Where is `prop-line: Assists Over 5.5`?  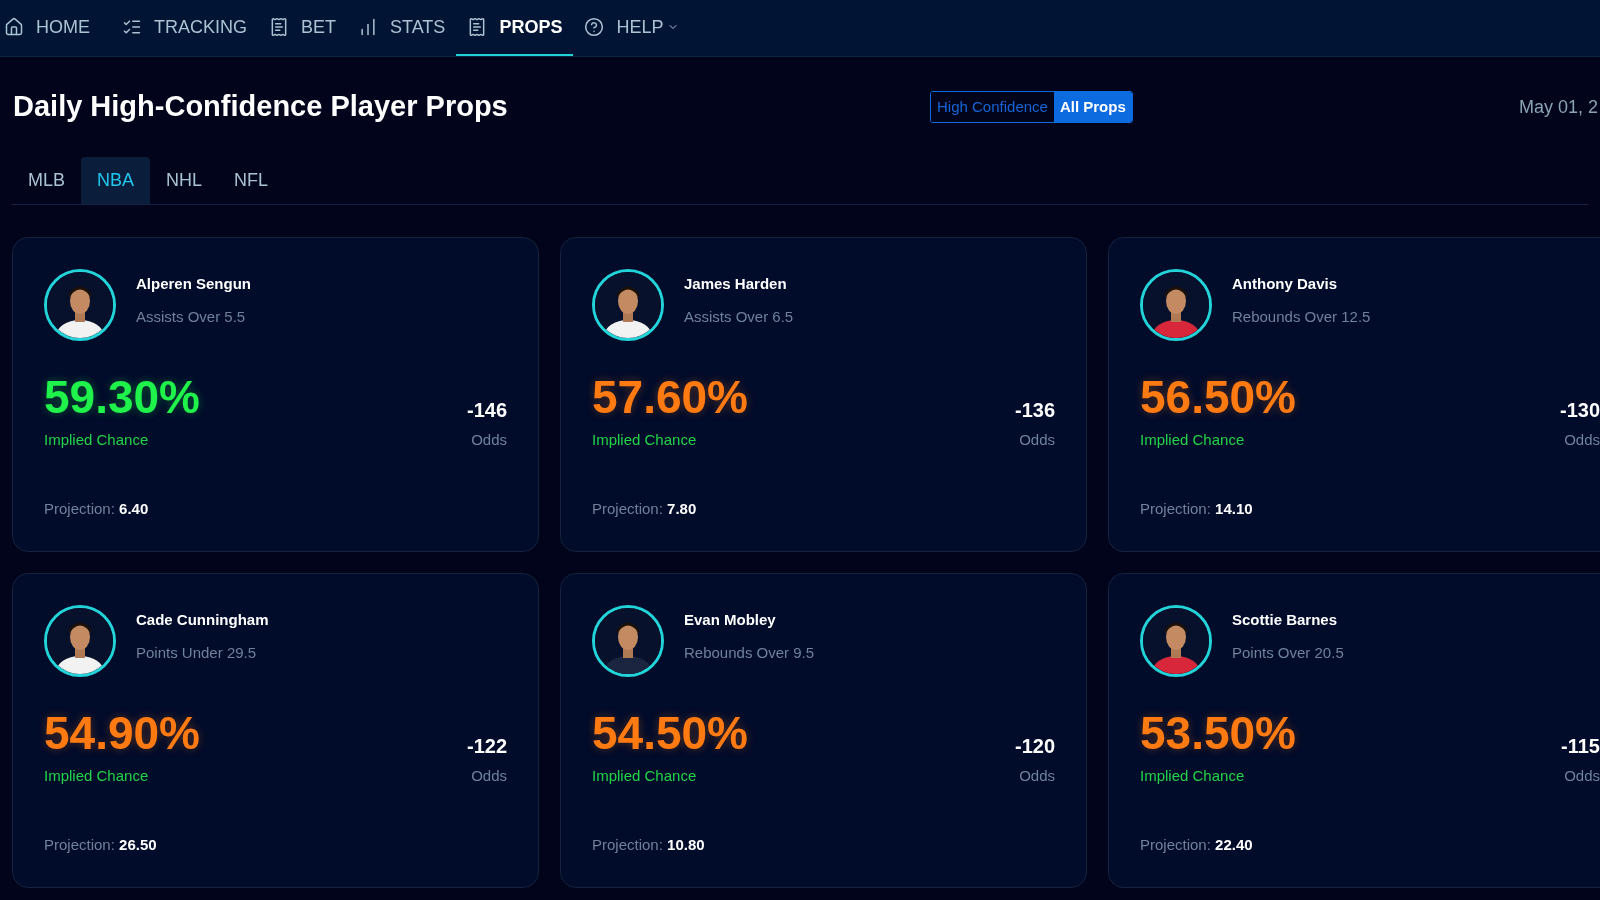 prop-line: Assists Over 5.5 is located at coordinates (191, 316).